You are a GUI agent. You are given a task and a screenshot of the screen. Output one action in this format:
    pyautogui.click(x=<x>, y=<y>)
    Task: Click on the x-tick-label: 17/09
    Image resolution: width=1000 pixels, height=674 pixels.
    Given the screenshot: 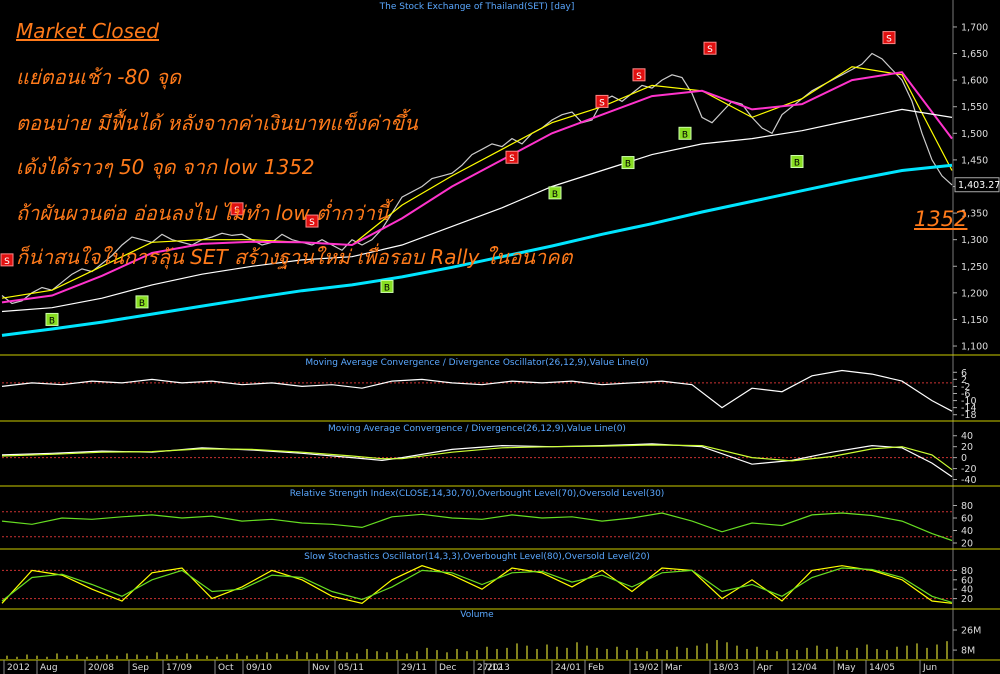 What is the action you would take?
    pyautogui.click(x=179, y=668)
    